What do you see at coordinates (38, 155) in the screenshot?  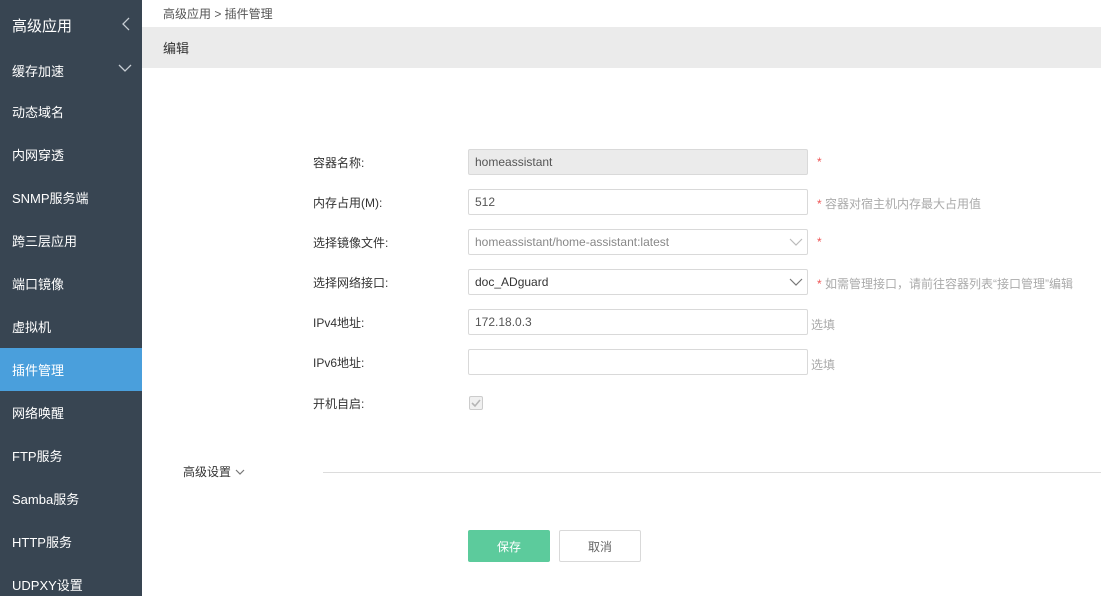 I see `sidebar-item-label: 内网穿透` at bounding box center [38, 155].